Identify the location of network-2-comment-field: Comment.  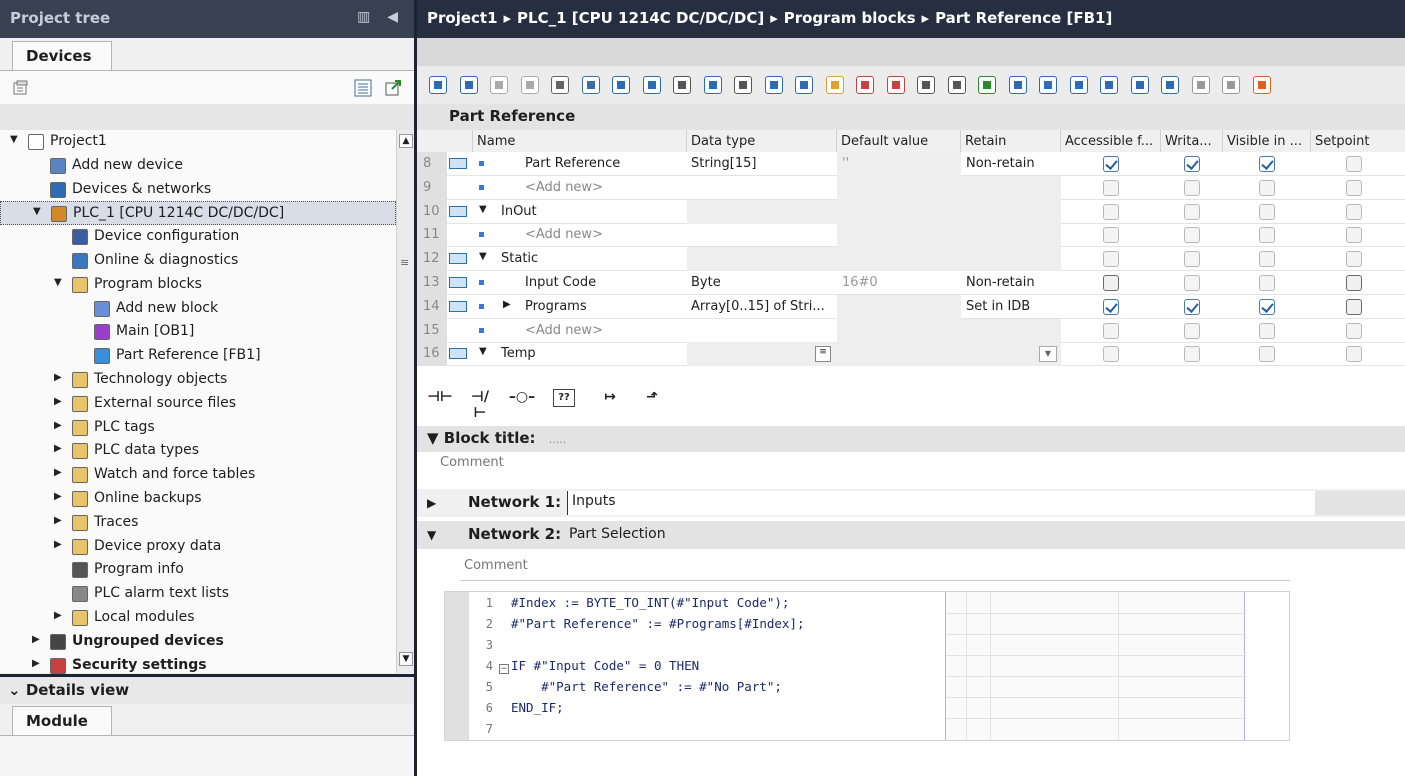
(875, 568).